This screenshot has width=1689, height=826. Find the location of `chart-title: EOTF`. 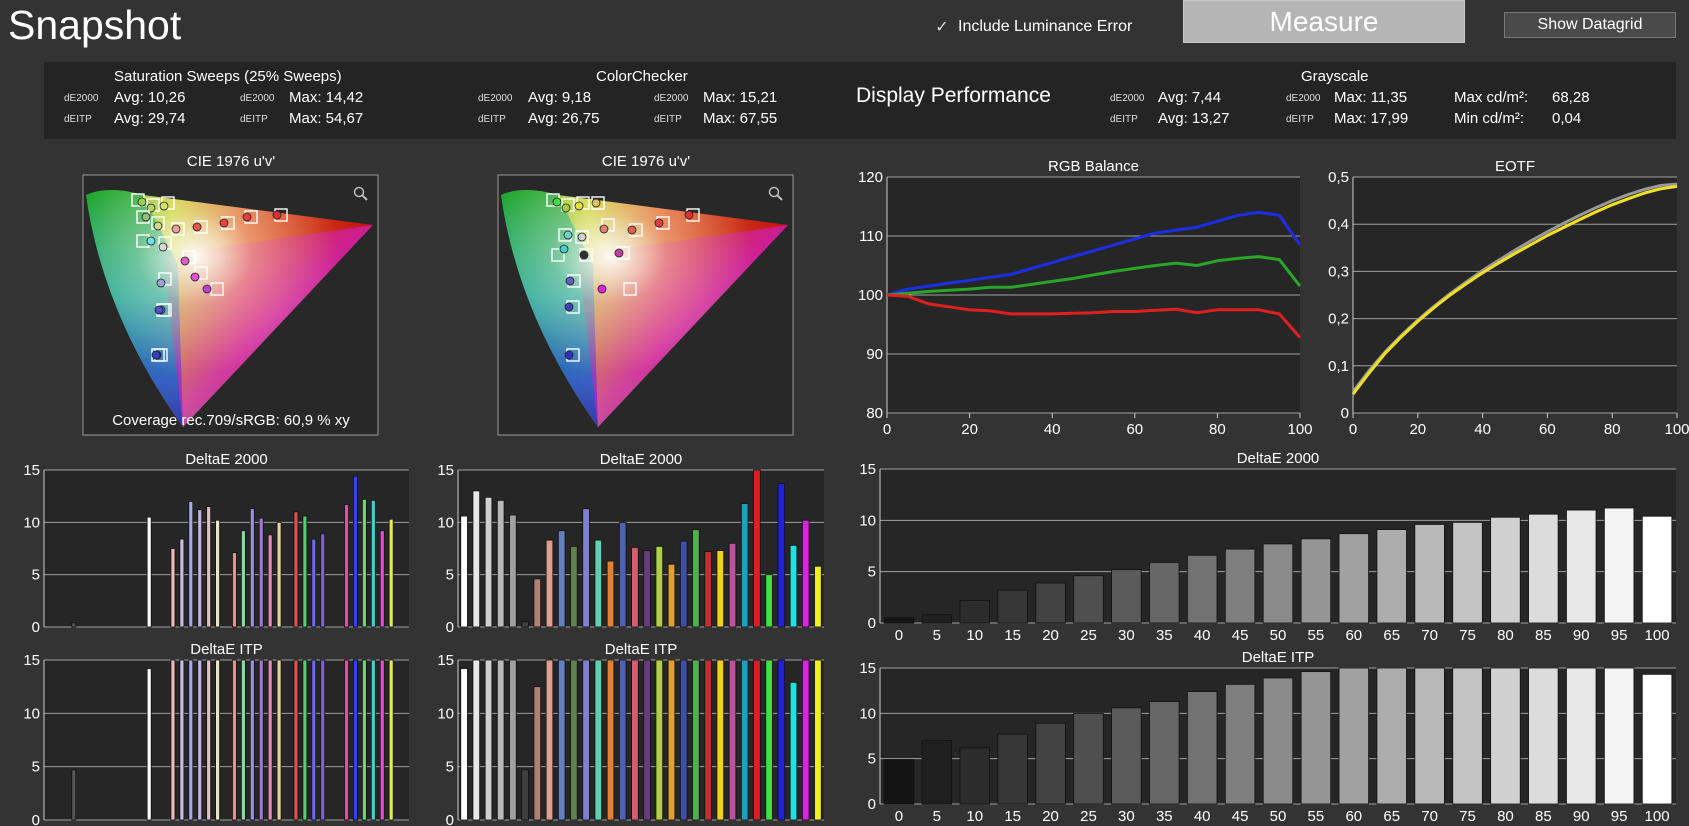

chart-title: EOTF is located at coordinates (1515, 166).